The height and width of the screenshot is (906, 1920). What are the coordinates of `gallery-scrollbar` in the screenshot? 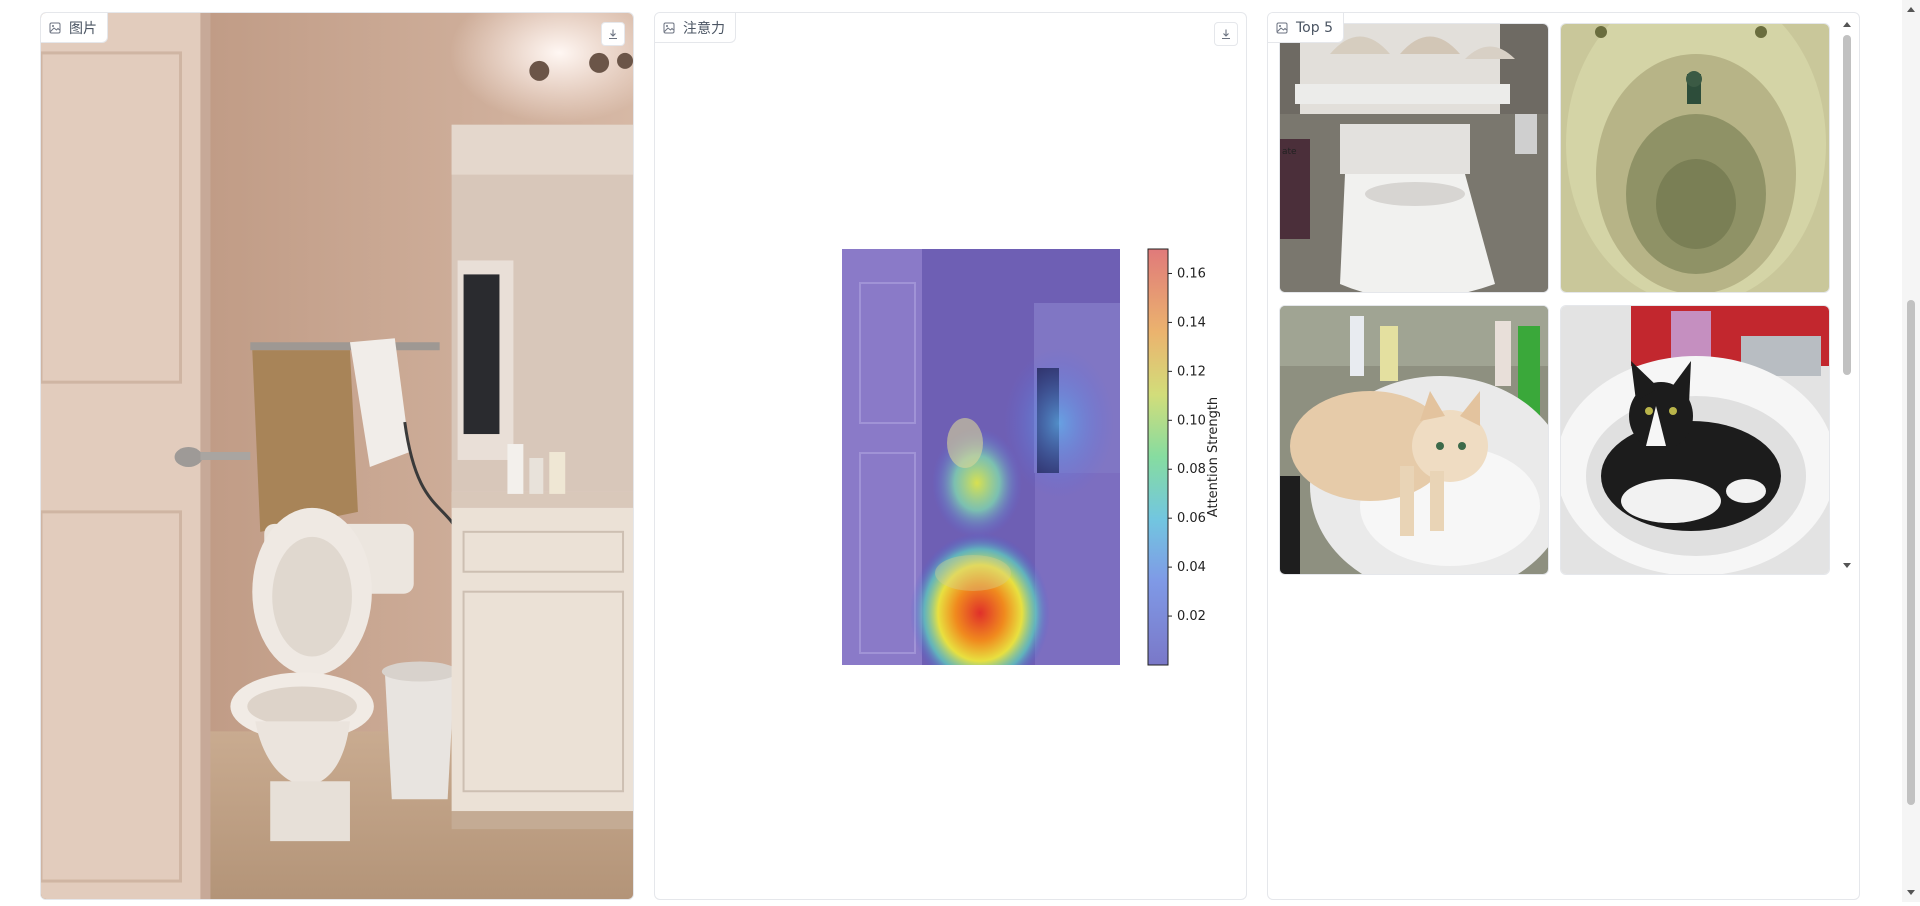 It's located at (1847, 298).